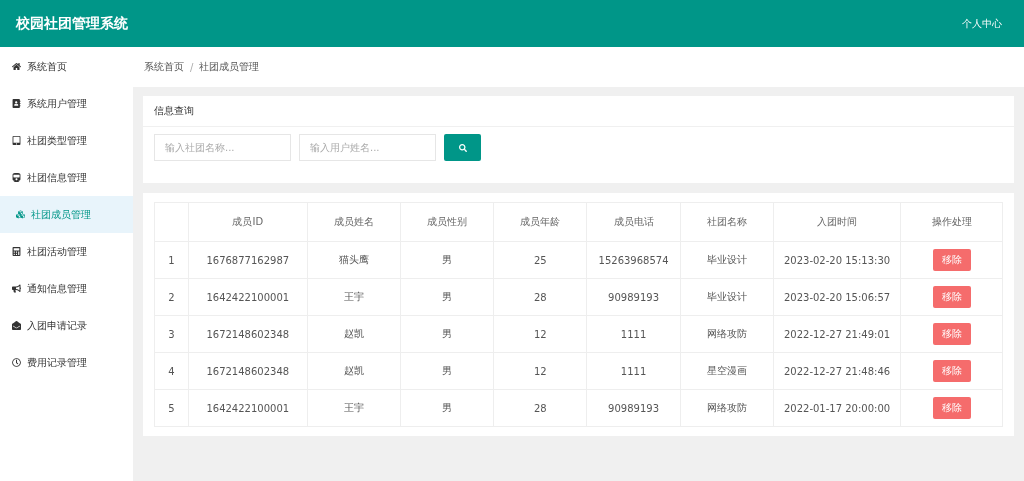  What do you see at coordinates (982, 23) in the screenshot?
I see `profile-link: 个人中心` at bounding box center [982, 23].